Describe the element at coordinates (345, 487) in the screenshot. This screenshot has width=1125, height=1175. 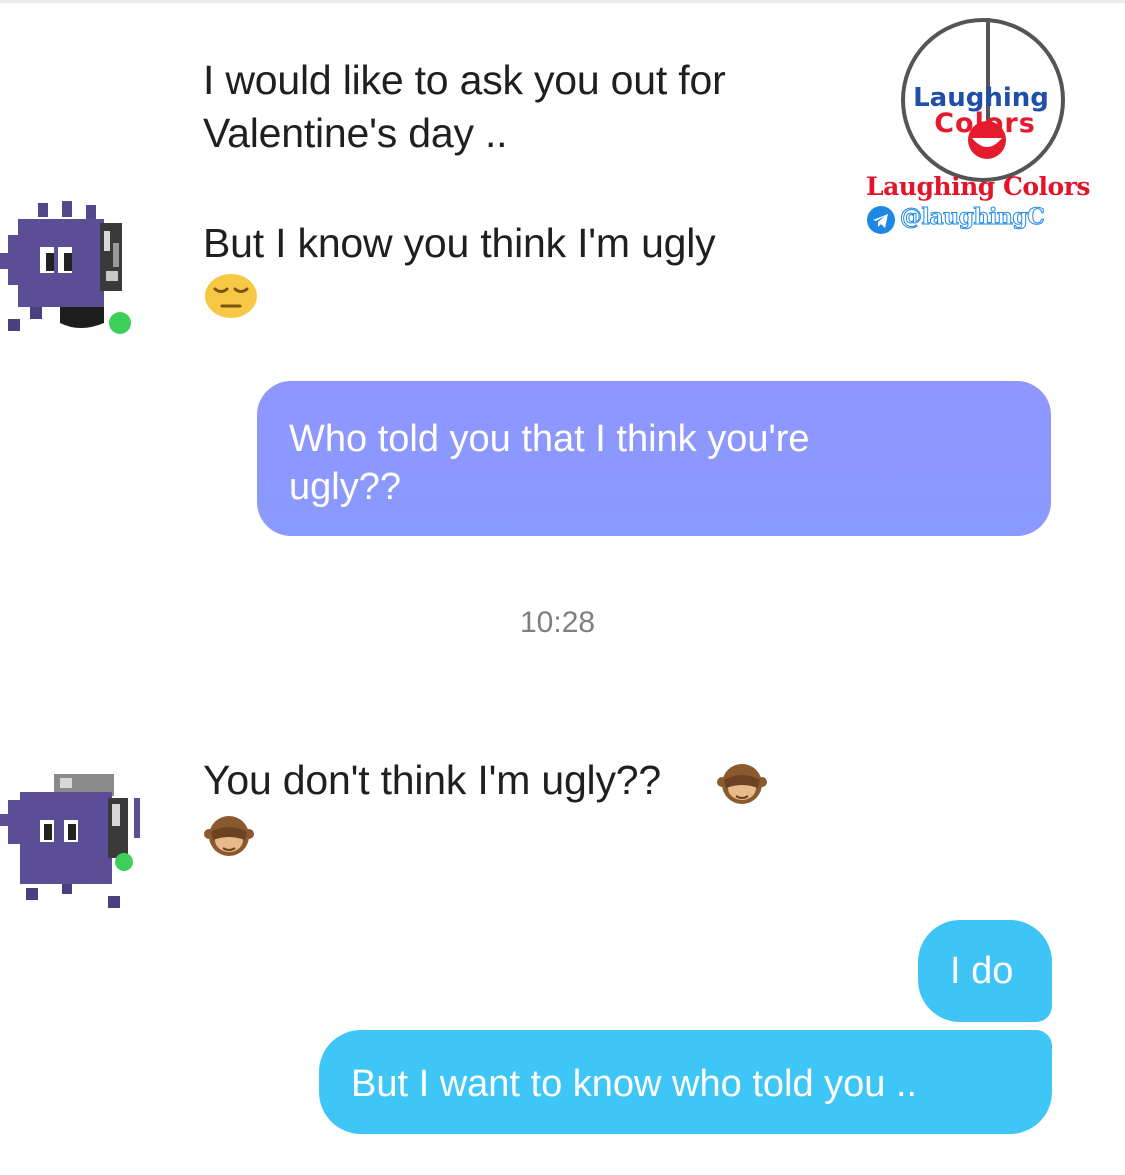
I see `outgoing-message-line: ugly??` at that location.